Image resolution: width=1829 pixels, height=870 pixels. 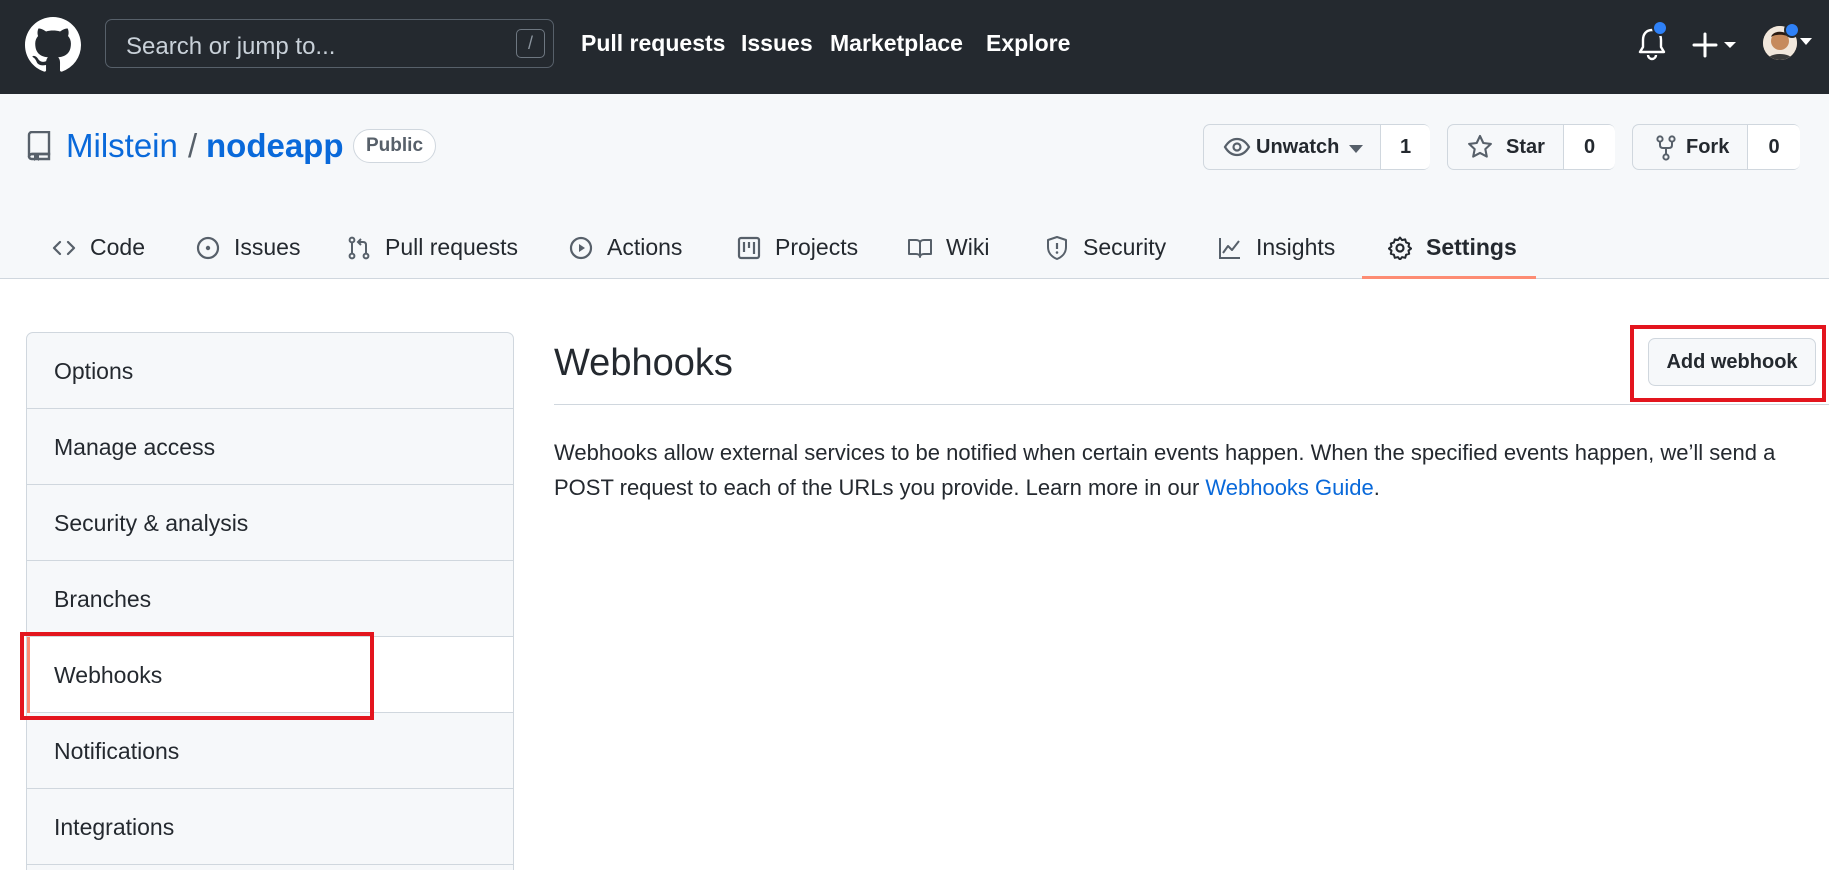 I want to click on sidebar-item-integrations: Integrations, so click(x=270, y=827).